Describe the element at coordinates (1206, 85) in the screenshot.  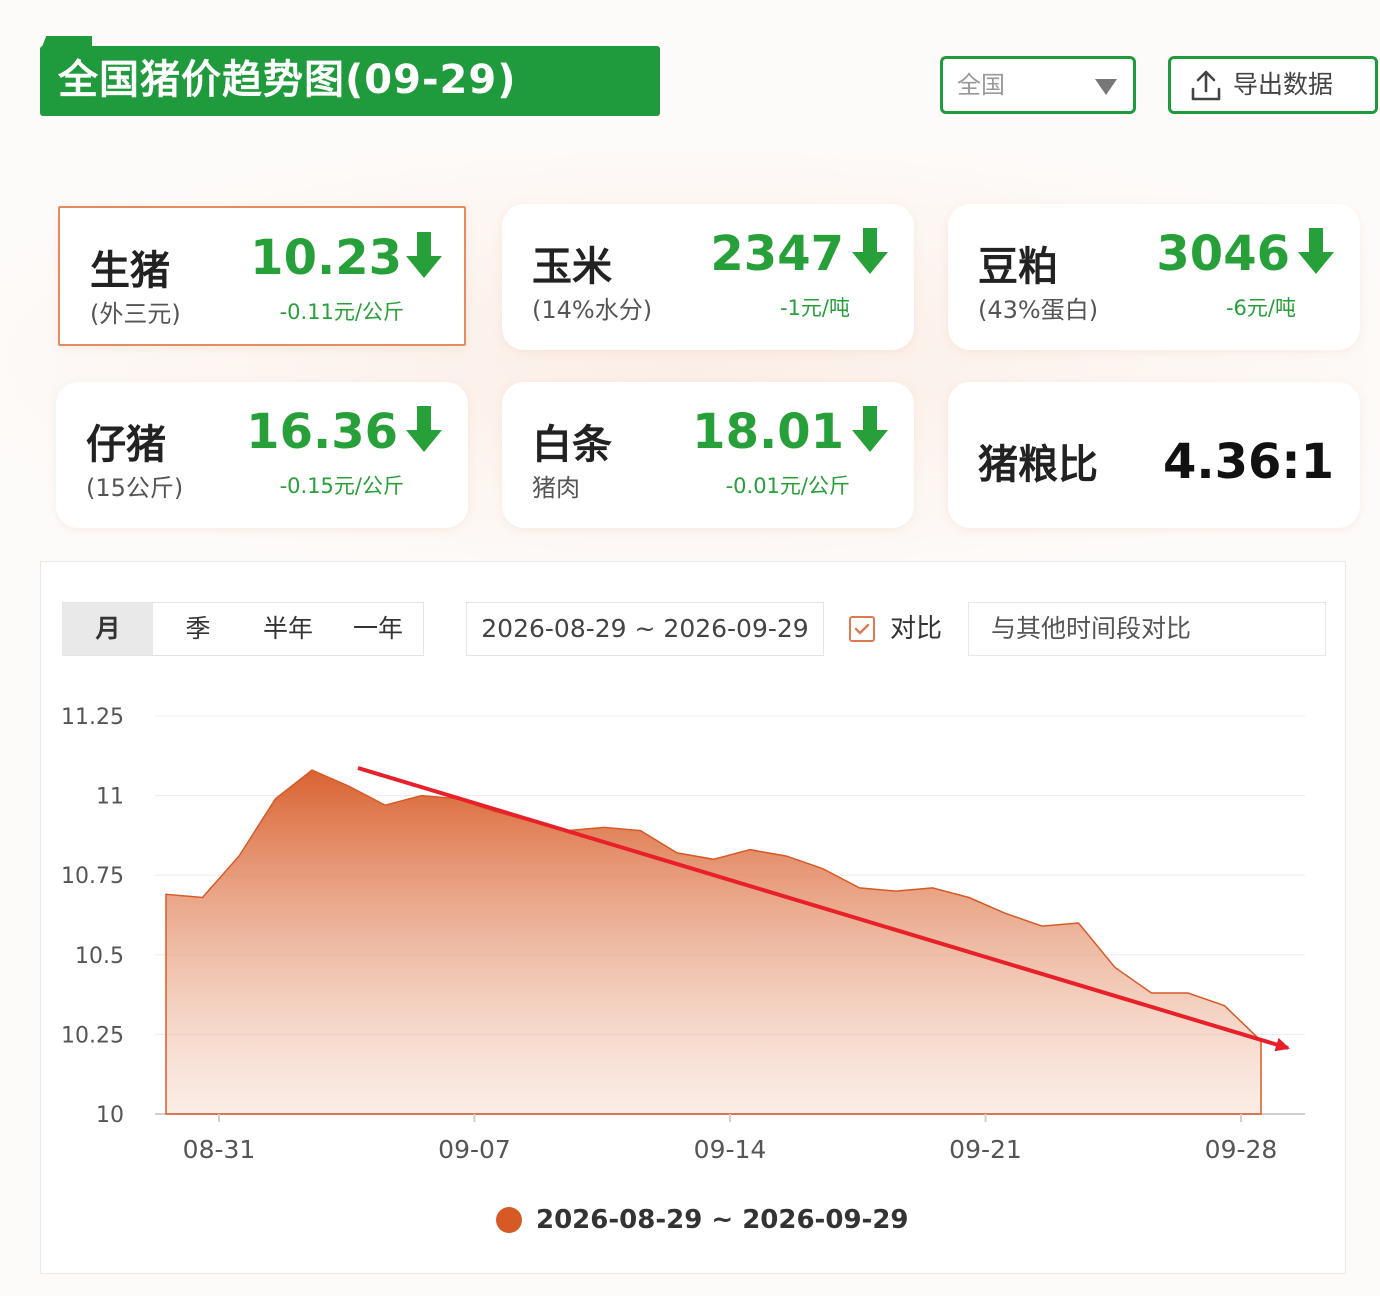
I see `upload-icon` at that location.